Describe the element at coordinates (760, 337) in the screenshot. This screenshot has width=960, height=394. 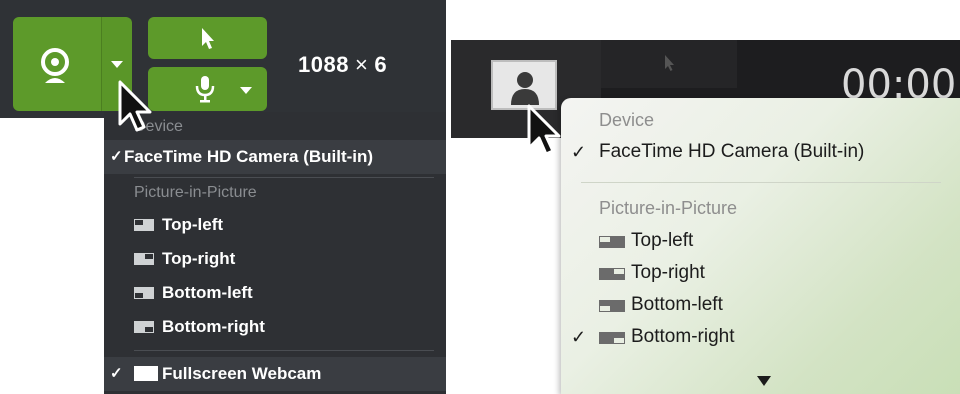
I see `menu-item-bottom-right: ✓ Bottom-right` at that location.